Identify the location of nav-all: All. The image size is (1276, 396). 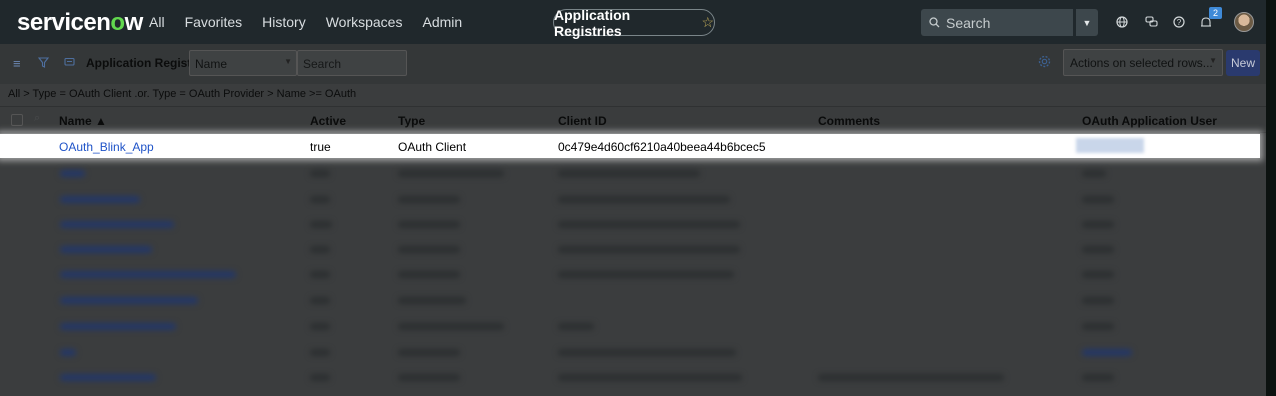
(157, 22).